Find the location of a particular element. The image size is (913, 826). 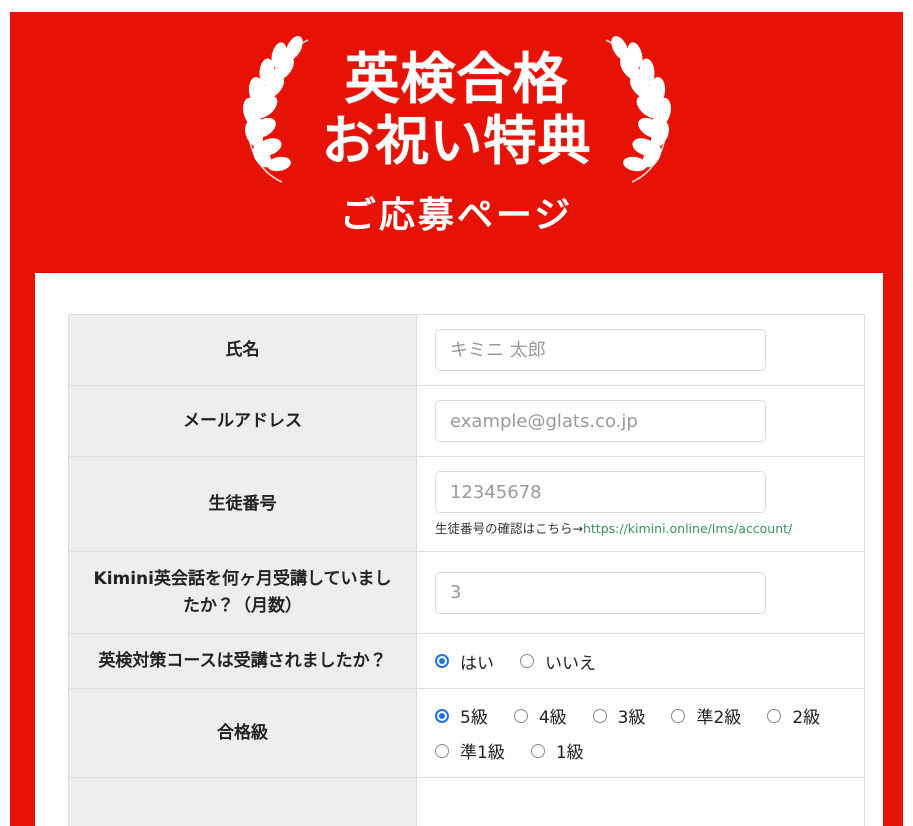

email-input is located at coordinates (600, 421).